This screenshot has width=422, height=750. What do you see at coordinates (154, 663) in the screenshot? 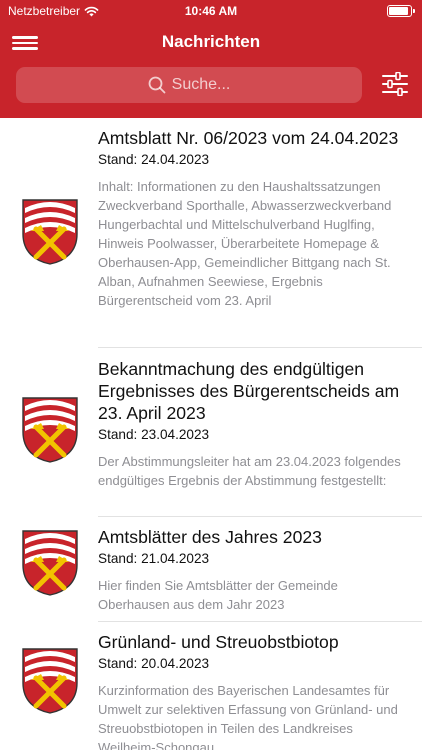
I see `news-date: Stand: 20.04.2023` at bounding box center [154, 663].